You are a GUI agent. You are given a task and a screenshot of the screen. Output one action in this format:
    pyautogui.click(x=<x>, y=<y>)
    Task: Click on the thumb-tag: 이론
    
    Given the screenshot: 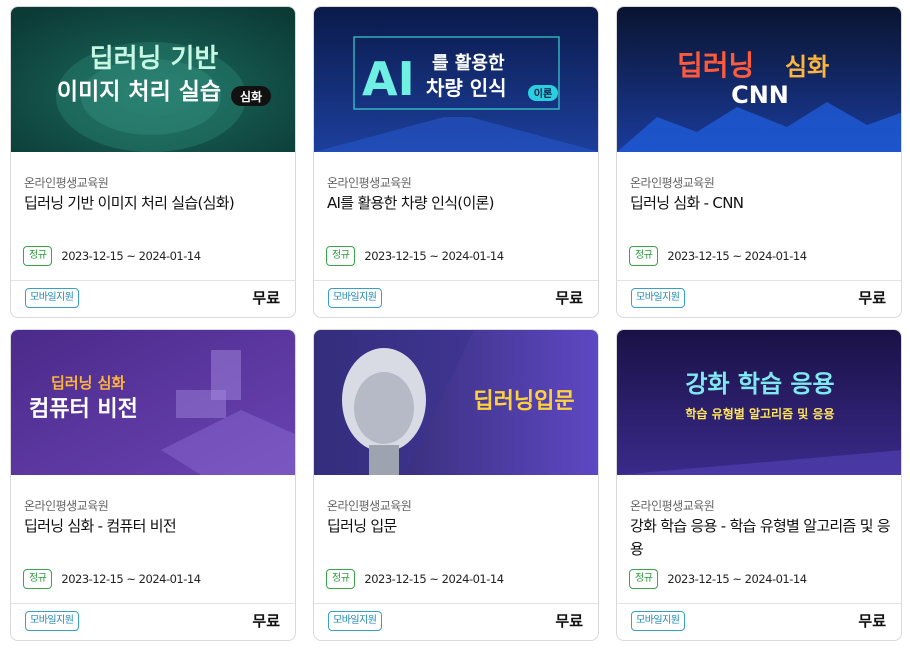 What is the action you would take?
    pyautogui.click(x=543, y=93)
    